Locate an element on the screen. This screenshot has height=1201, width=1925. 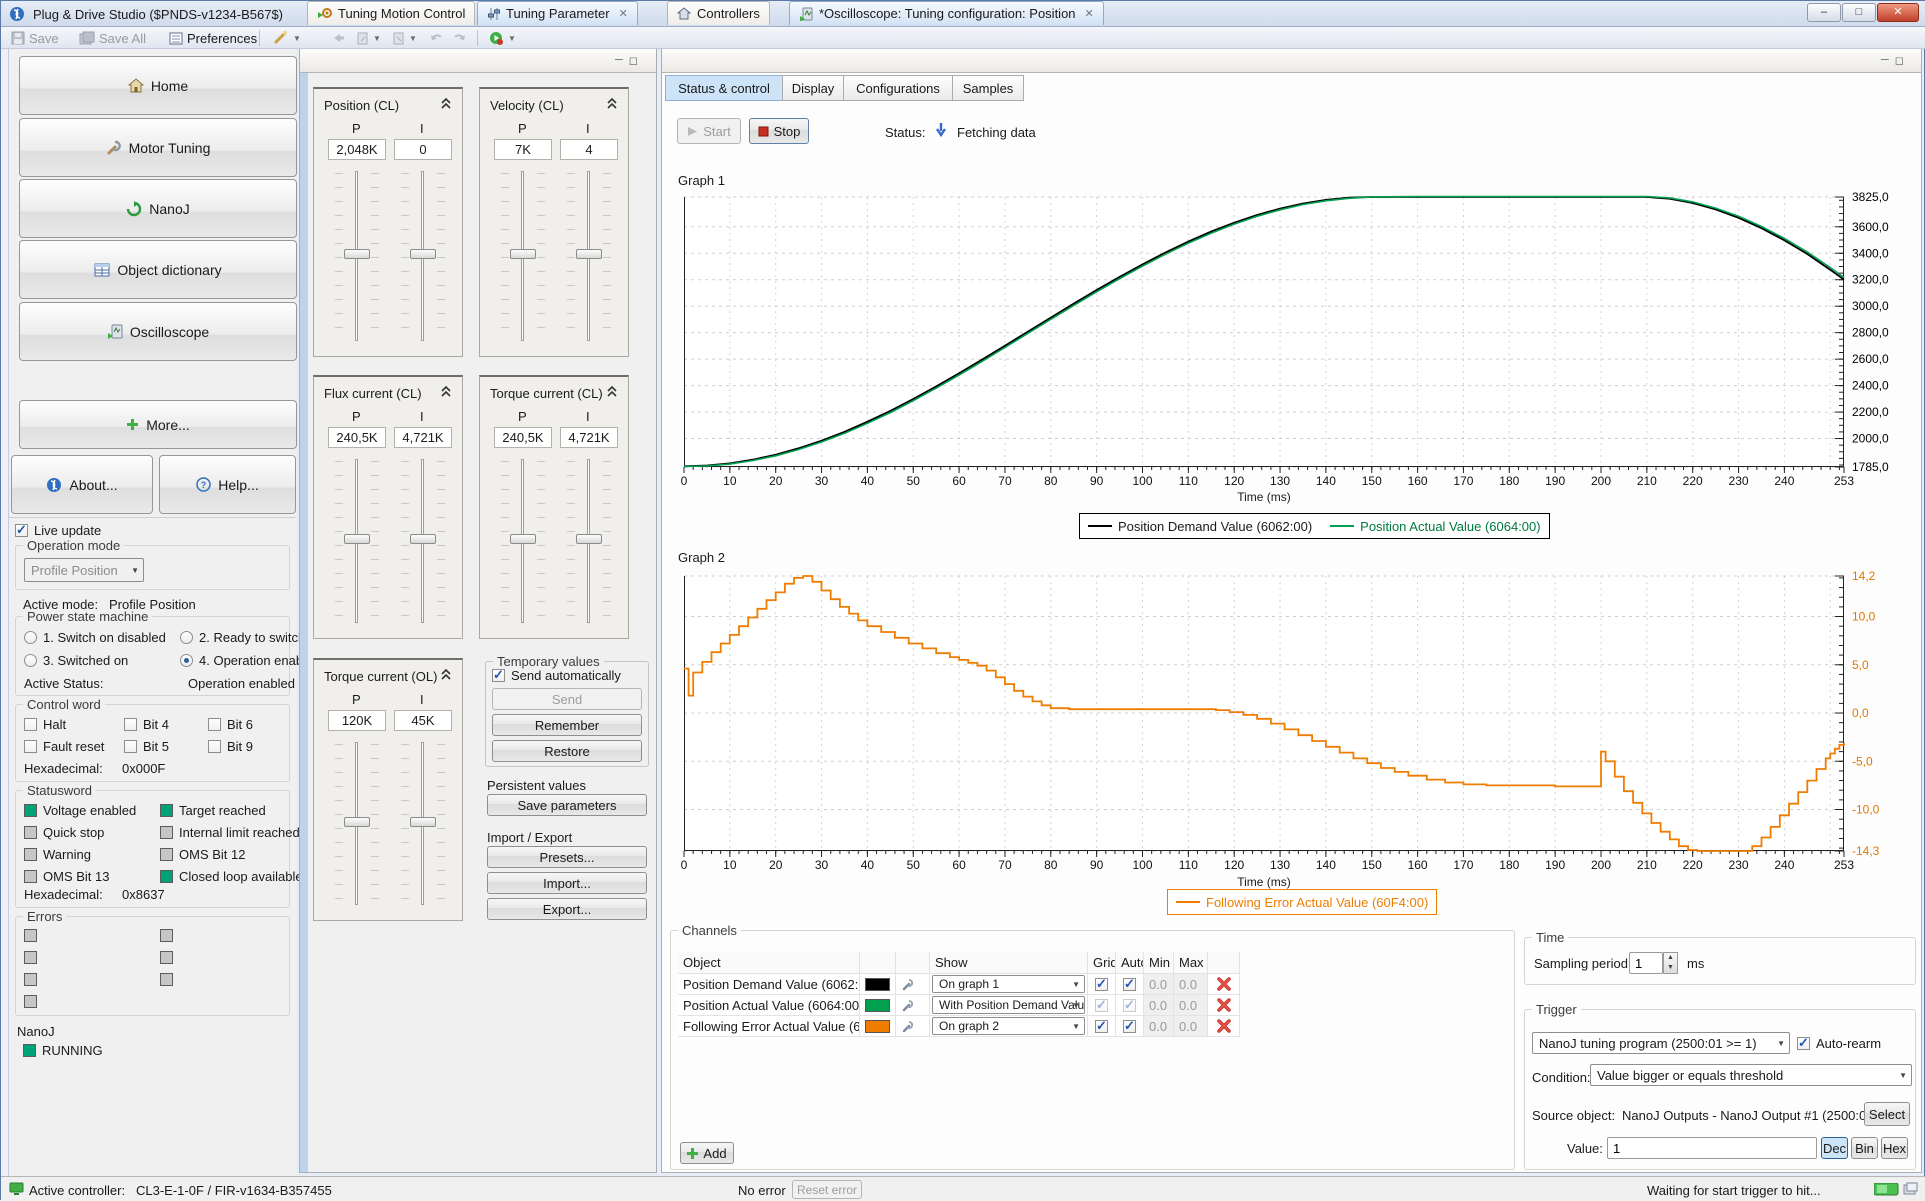
sidebar-item-oscilloscope: Oscilloscope is located at coordinates (158, 331).